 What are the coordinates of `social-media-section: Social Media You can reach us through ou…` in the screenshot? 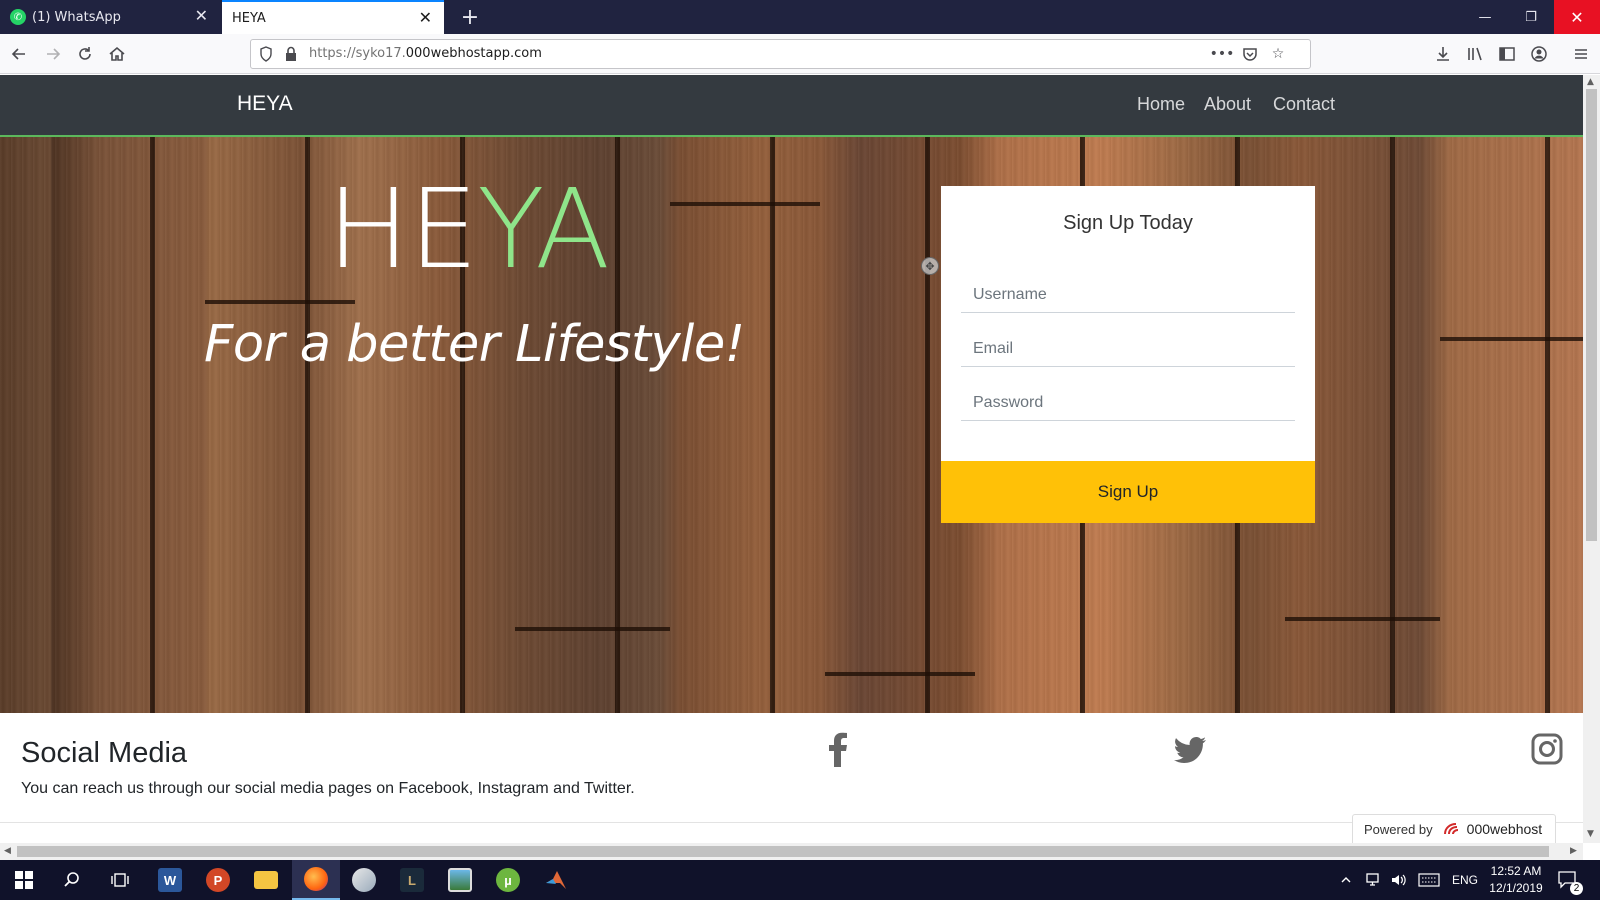 It's located at (791, 768).